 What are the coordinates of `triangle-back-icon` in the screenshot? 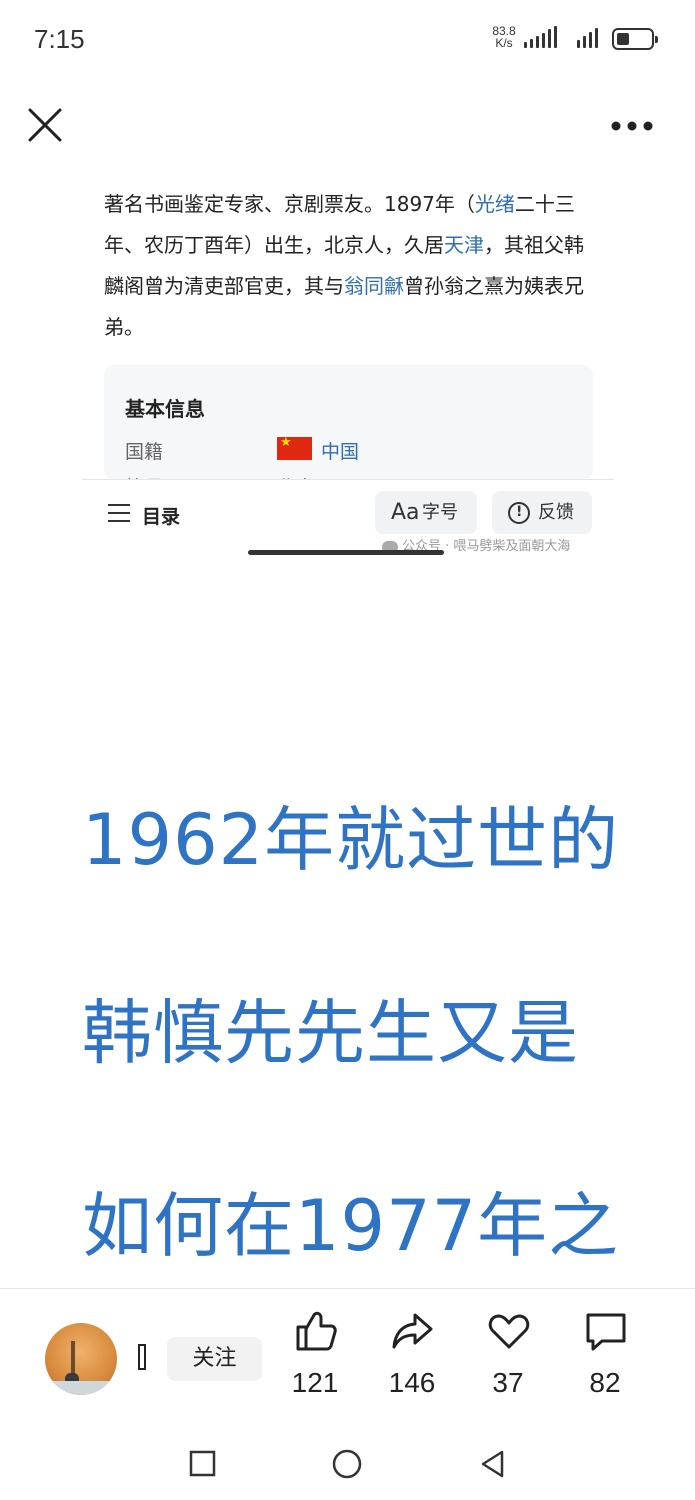 It's located at (492, 1464).